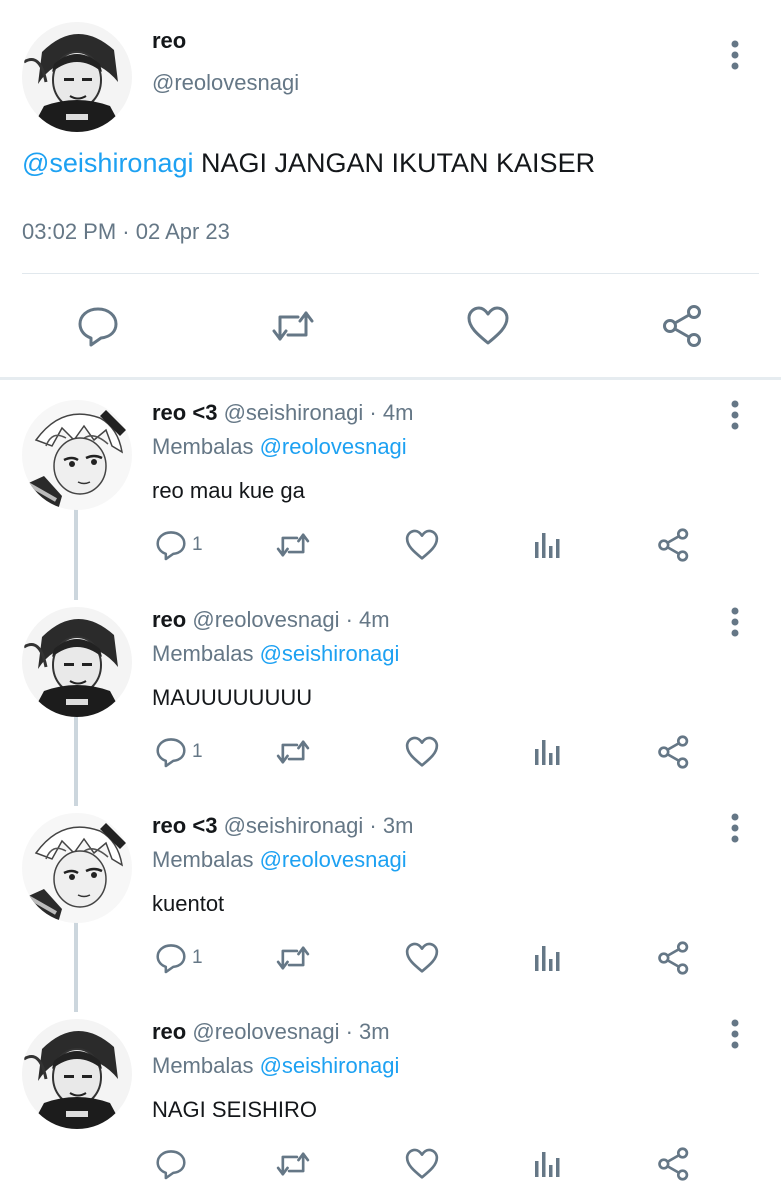 The image size is (781, 1200). Describe the element at coordinates (235, 1109) in the screenshot. I see `reply-text: NAGI SEISHIRO` at that location.